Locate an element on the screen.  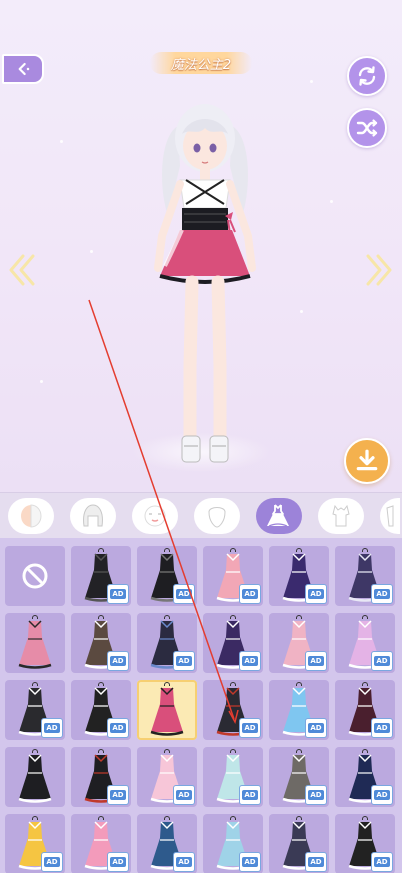
back-button is located at coordinates (23, 69).